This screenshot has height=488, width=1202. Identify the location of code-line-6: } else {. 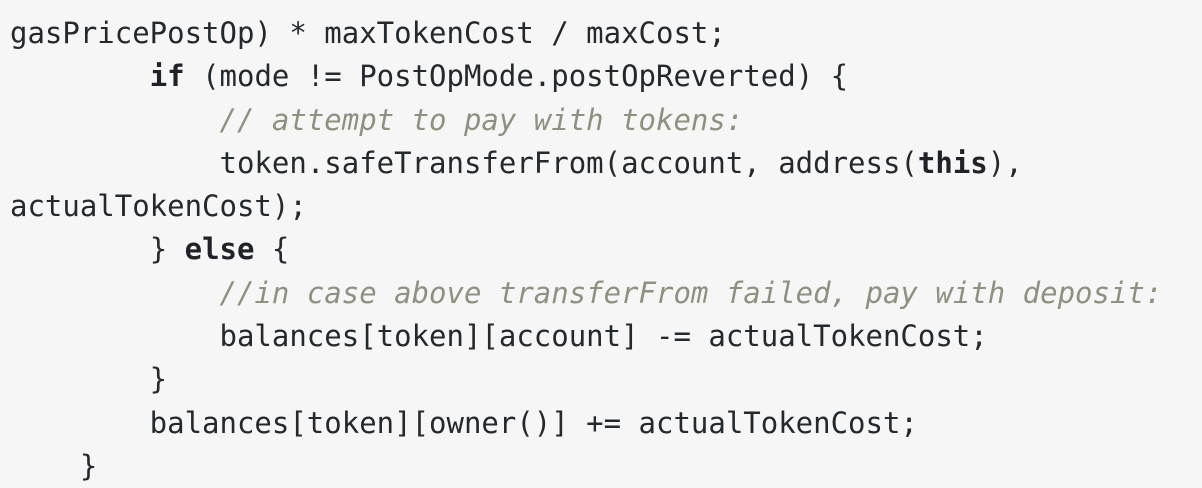
(606, 249).